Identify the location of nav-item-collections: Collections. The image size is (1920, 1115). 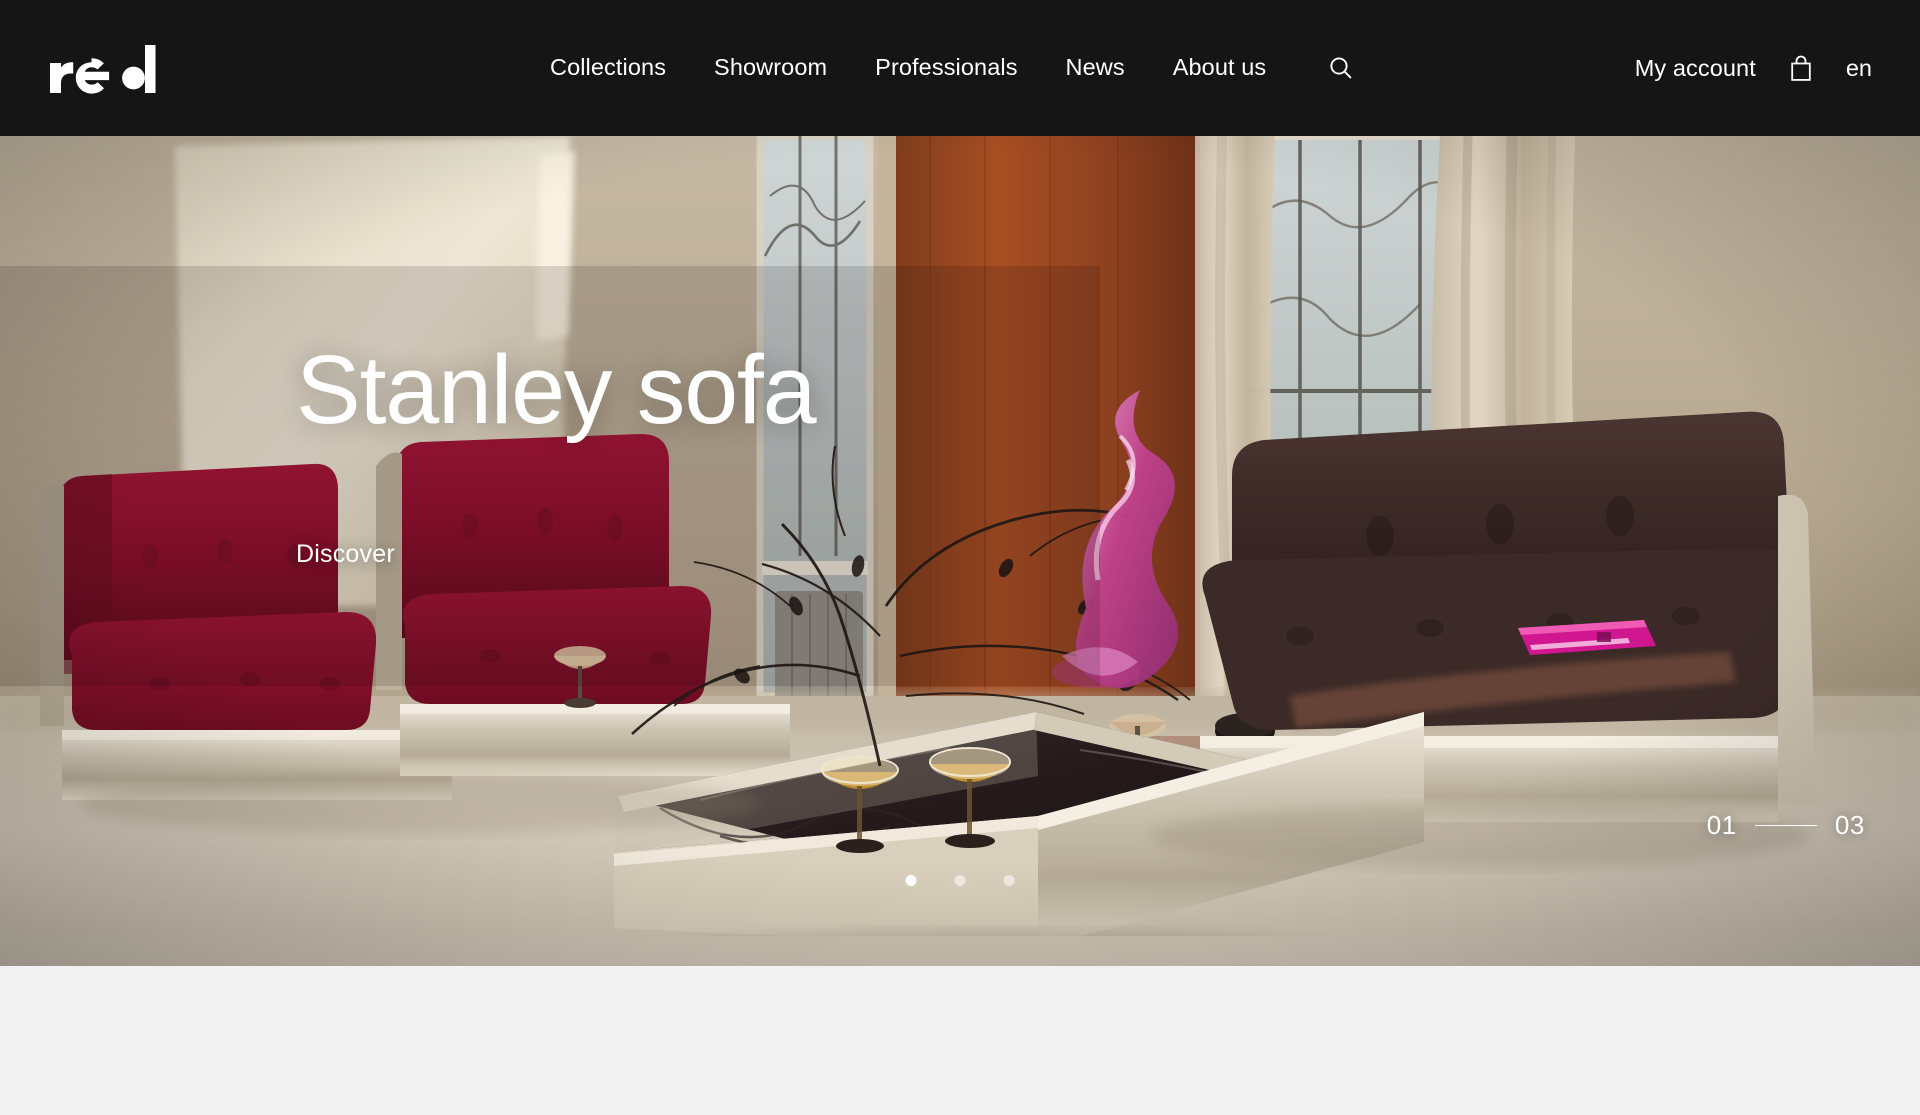
(608, 68).